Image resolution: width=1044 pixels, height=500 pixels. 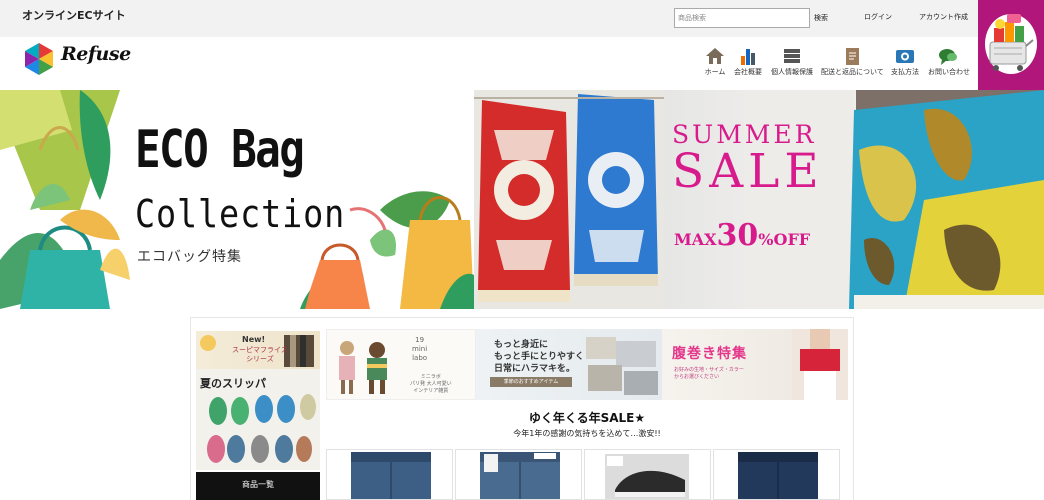 I want to click on mini-labo-logo: 19 mini labo, so click(x=420, y=349).